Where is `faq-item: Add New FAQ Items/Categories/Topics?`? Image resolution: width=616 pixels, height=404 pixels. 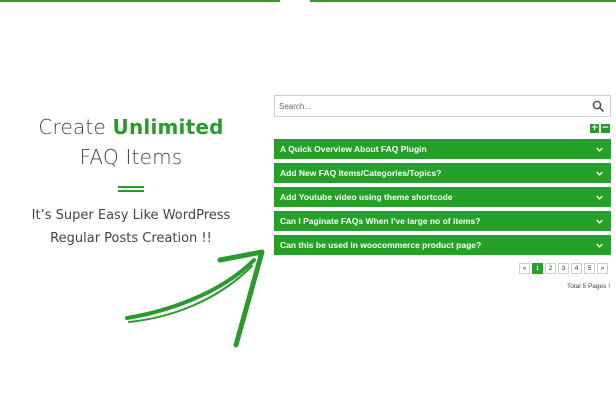 faq-item: Add New FAQ Items/Categories/Topics? is located at coordinates (442, 173).